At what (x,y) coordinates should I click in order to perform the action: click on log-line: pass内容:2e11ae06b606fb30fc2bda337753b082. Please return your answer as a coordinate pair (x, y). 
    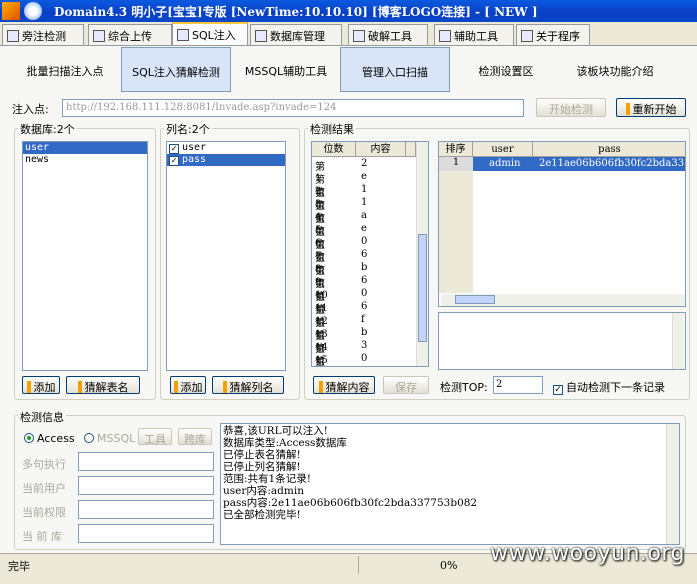
    Looking at the image, I should click on (350, 503).